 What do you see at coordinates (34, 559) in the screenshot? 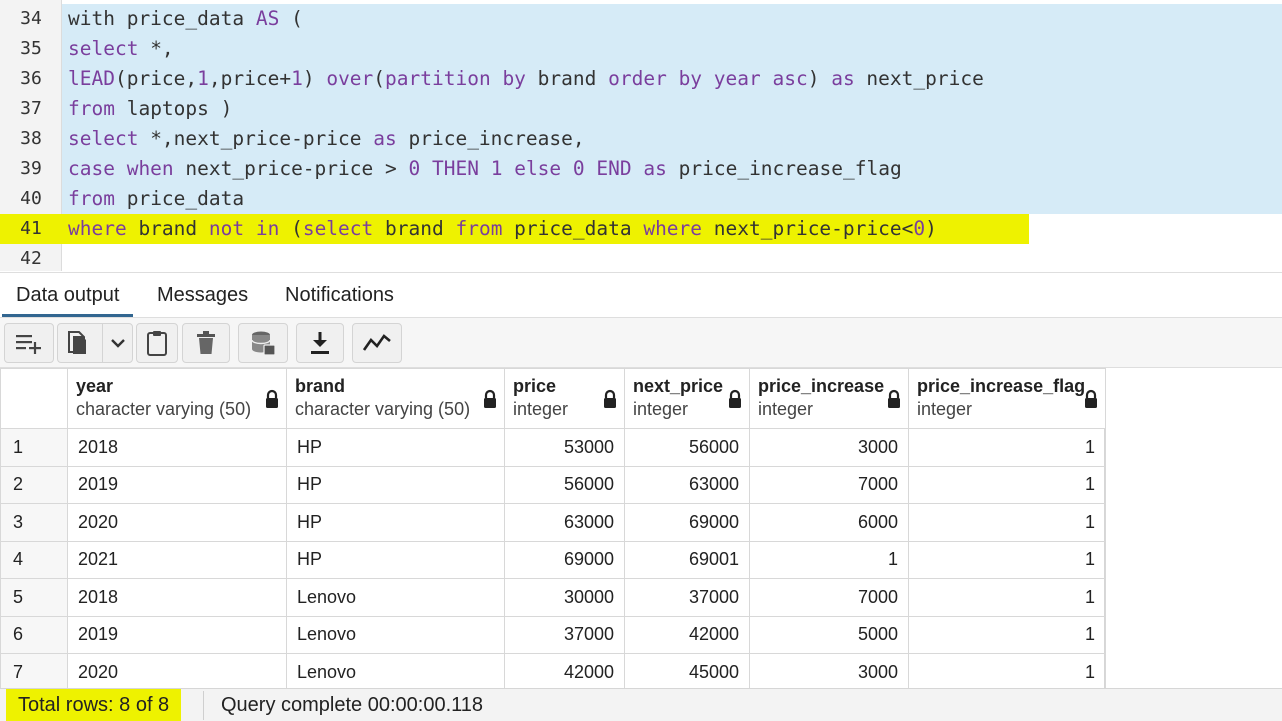
I see `row-number-cell: 4` at bounding box center [34, 559].